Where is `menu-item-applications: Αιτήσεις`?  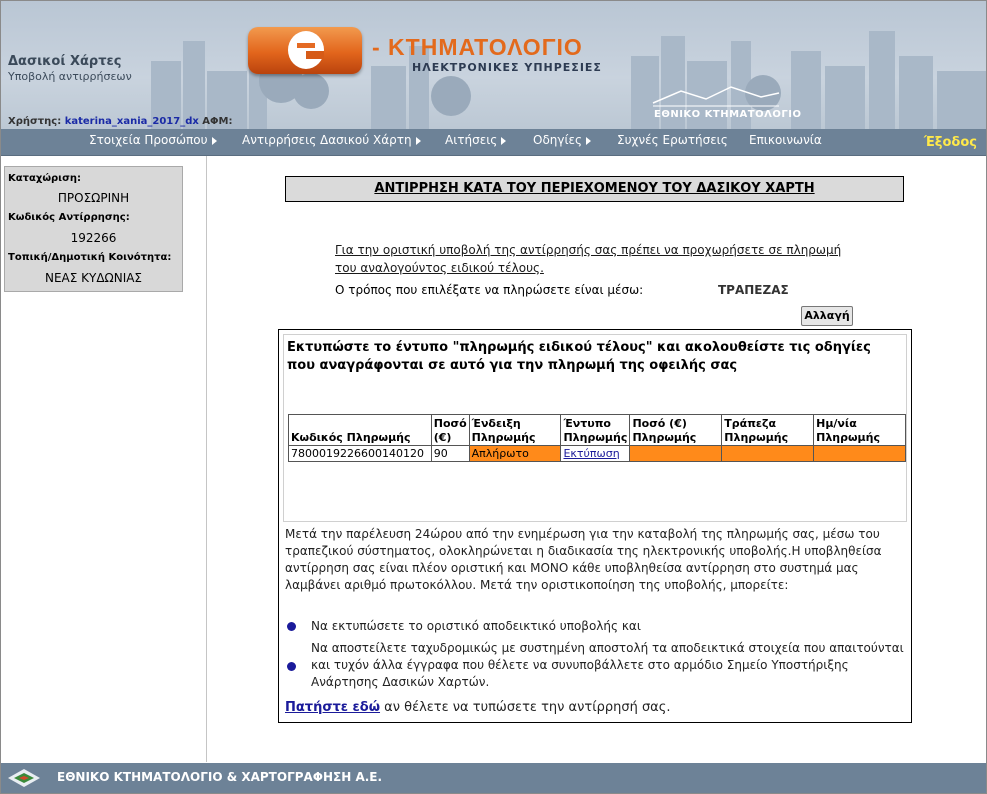 menu-item-applications: Αιτήσεις is located at coordinates (476, 140).